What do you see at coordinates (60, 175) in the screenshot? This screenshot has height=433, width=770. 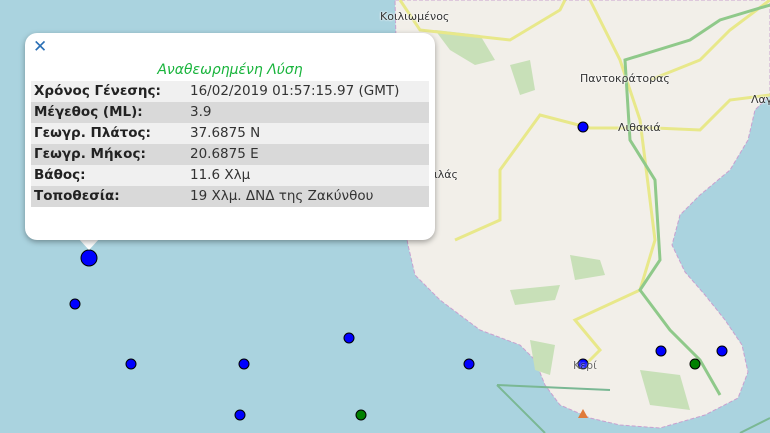 I see `row-label: Βάθος:` at bounding box center [60, 175].